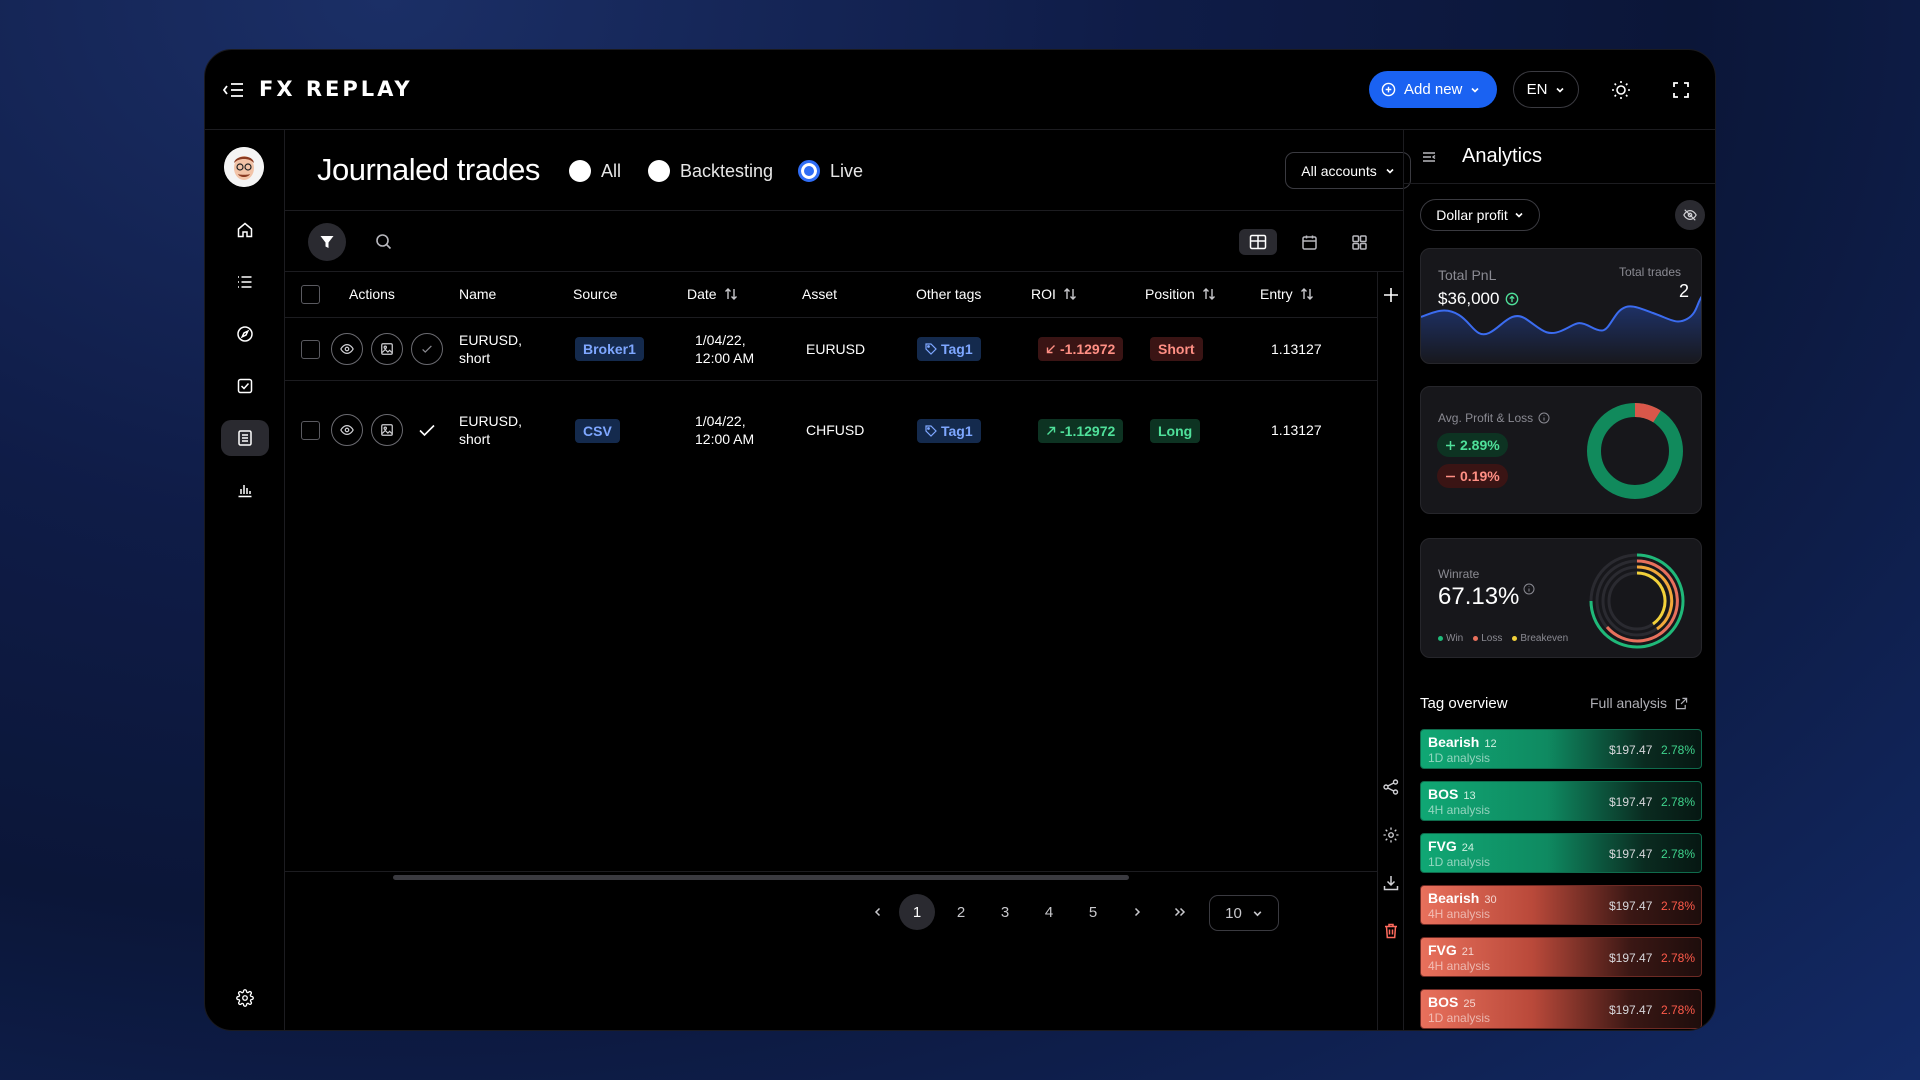 This screenshot has height=1080, width=1920. I want to click on tag-row: FVG 21 4H analysis $197.47 2.78%, so click(1561, 957).